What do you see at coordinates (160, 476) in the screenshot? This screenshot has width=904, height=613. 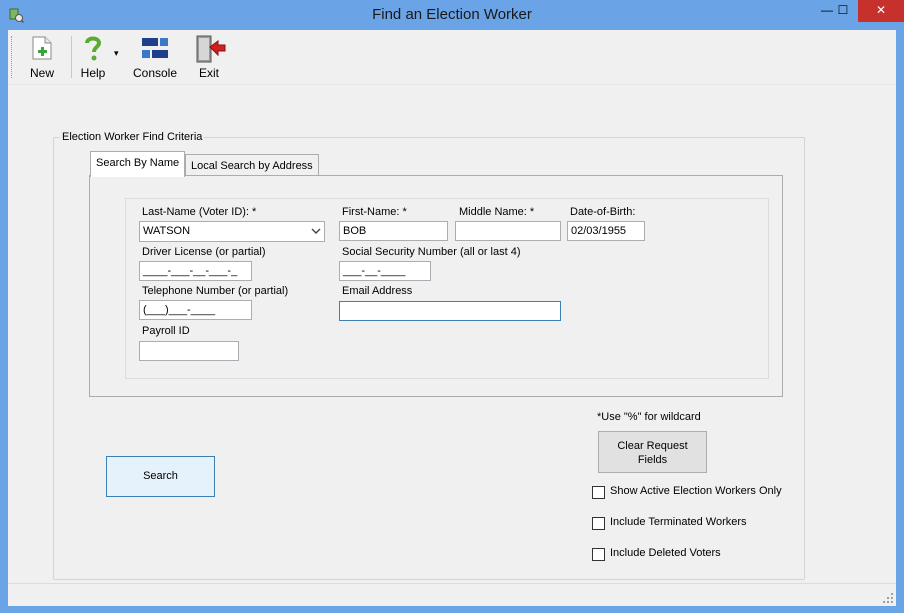 I see `search-button: Search` at bounding box center [160, 476].